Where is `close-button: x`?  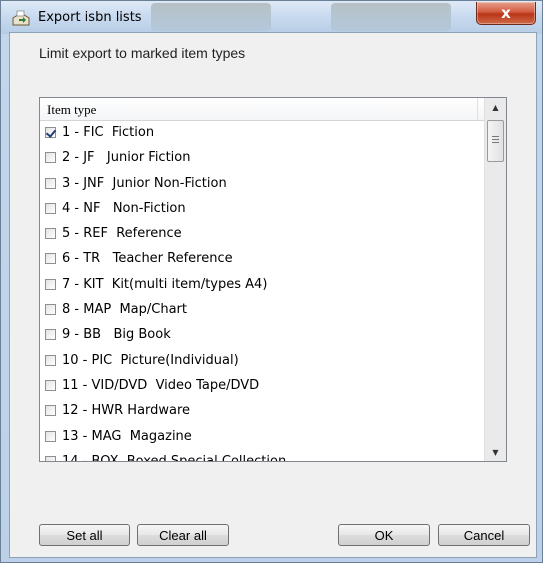 close-button: x is located at coordinates (506, 13).